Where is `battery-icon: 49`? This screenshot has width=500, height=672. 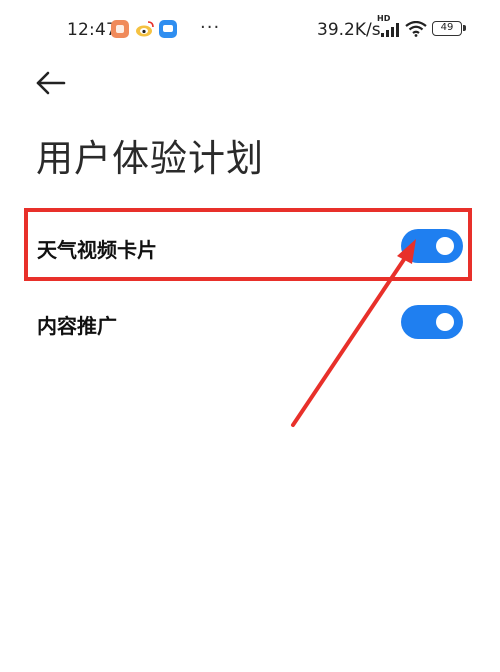
battery-icon: 49 is located at coordinates (449, 28).